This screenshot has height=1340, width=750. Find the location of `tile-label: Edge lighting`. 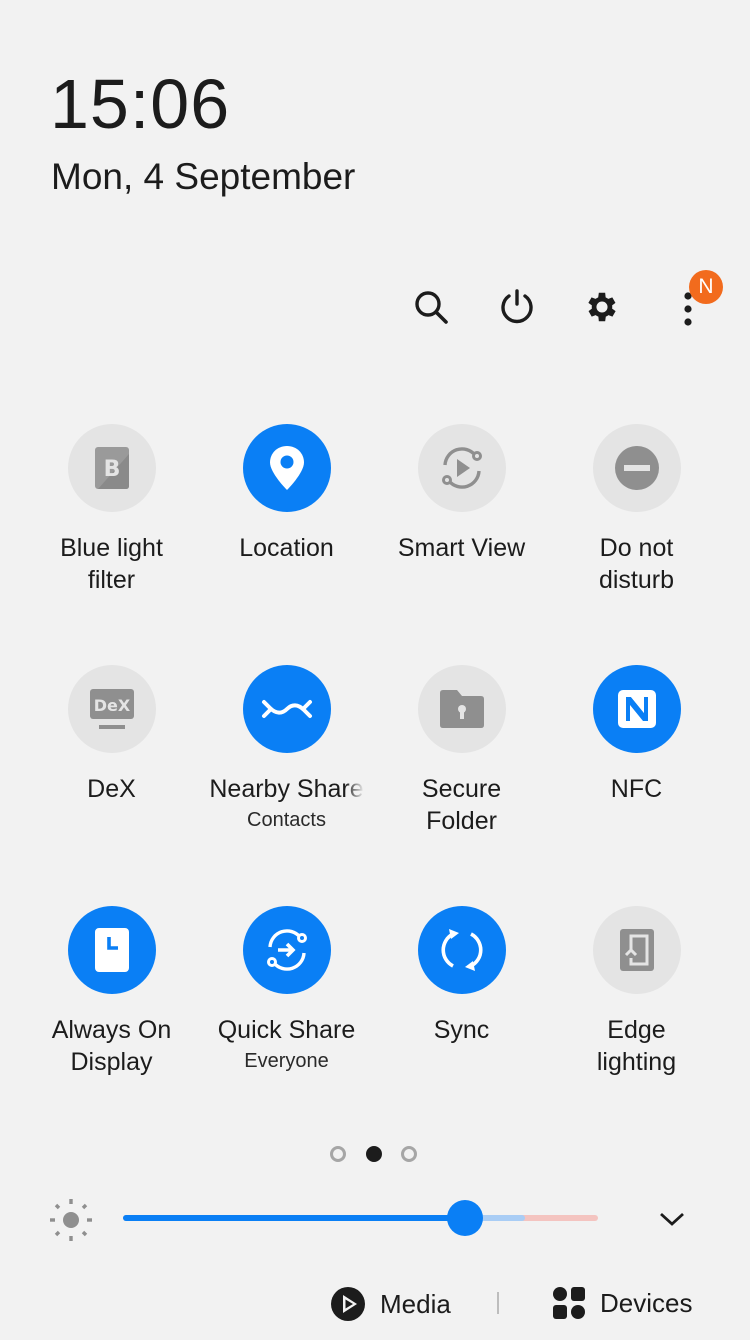

tile-label: Edge lighting is located at coordinates (636, 1046).